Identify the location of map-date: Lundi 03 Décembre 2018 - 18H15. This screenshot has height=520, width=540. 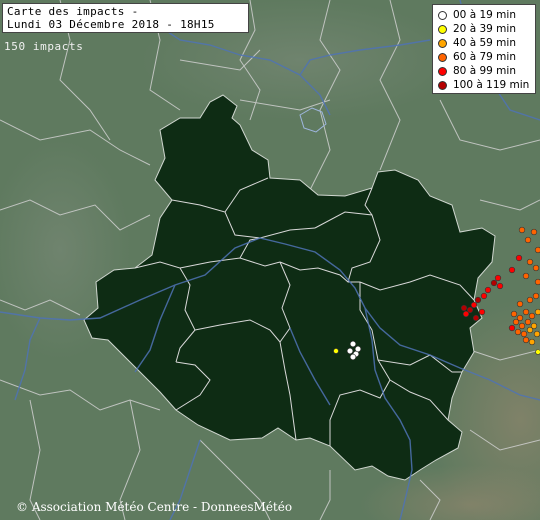
(111, 24).